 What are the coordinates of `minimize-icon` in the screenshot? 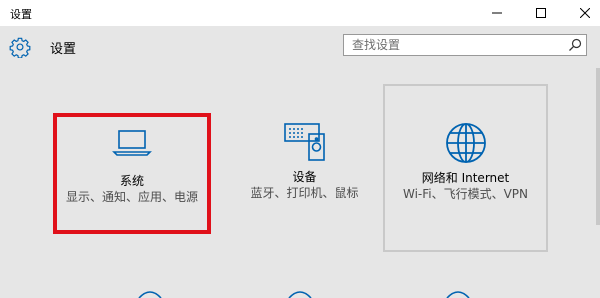 It's located at (497, 13).